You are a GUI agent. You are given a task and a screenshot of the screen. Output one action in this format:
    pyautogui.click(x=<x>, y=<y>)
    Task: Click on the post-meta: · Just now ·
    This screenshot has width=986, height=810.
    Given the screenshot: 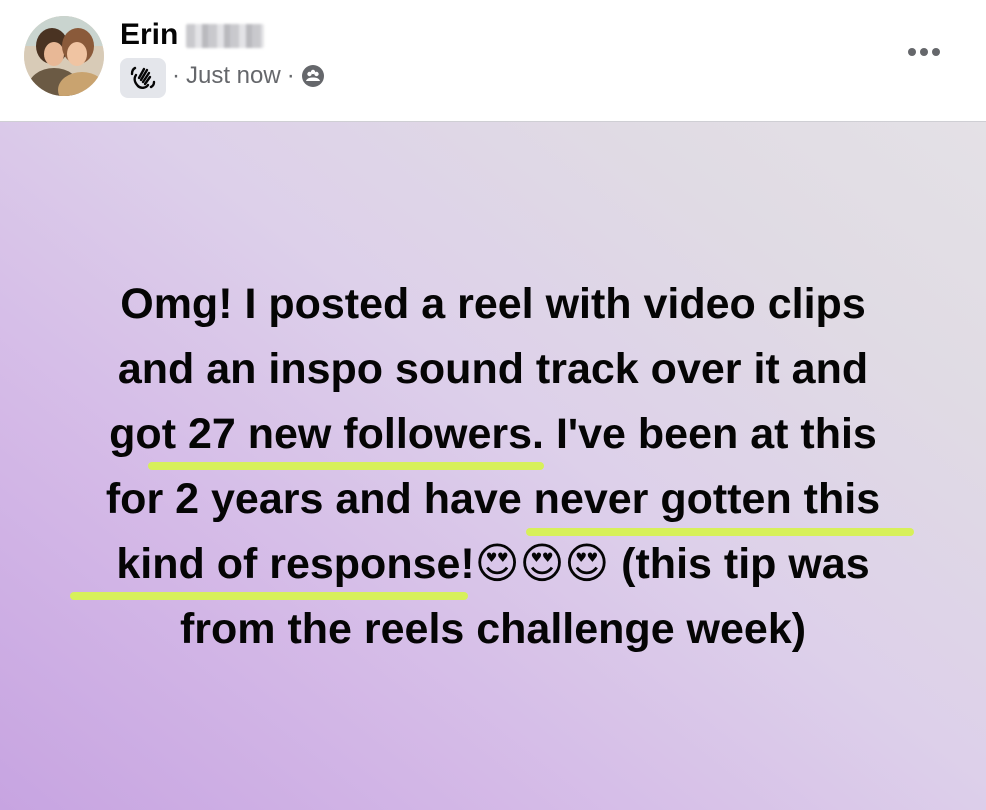 What is the action you would take?
    pyautogui.click(x=248, y=76)
    